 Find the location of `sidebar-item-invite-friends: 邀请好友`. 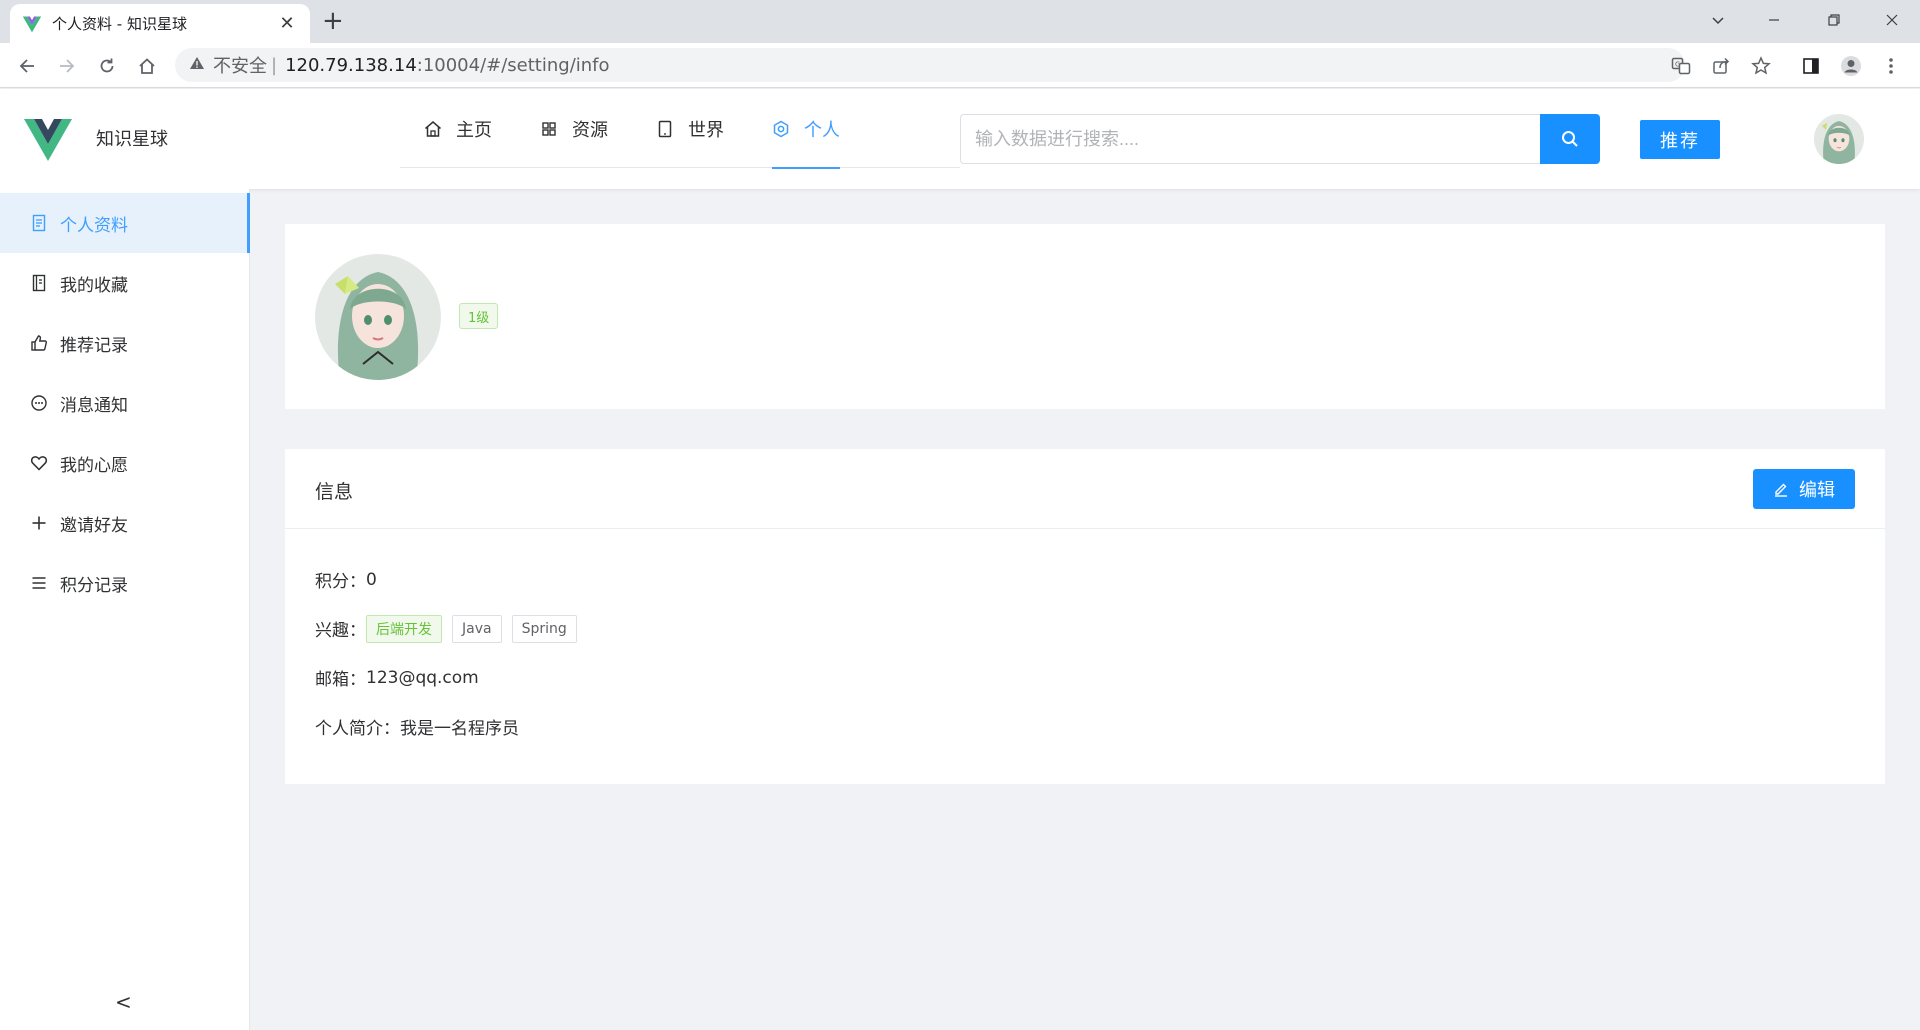

sidebar-item-invite-friends: 邀请好友 is located at coordinates (124, 523).